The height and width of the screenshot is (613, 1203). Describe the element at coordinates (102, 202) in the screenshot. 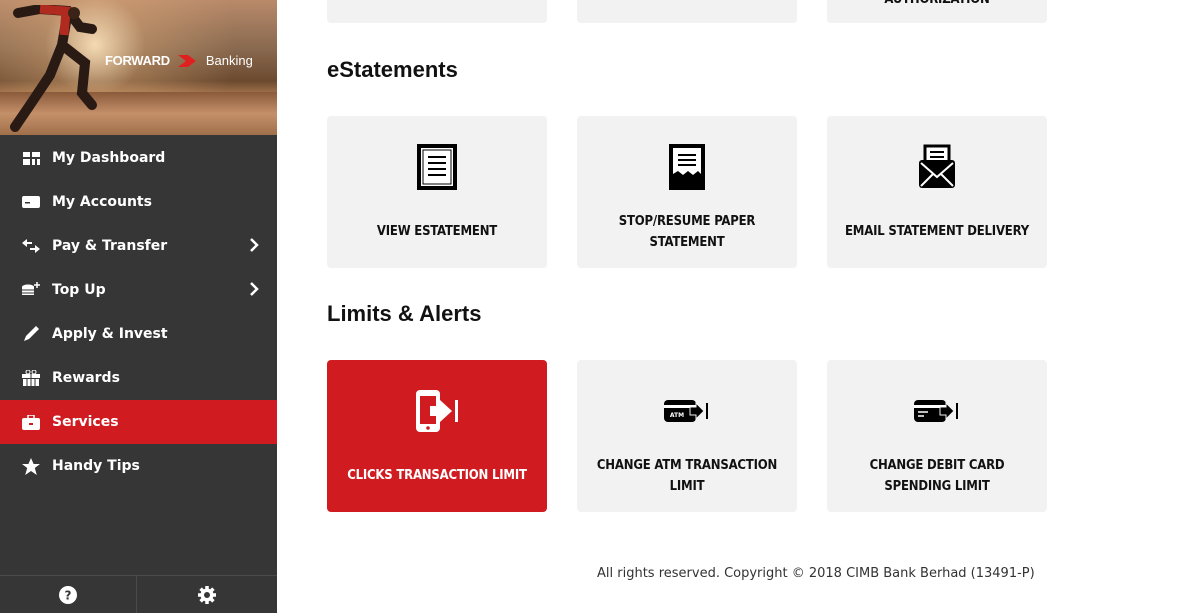

I see `sidebar-item-label: My Accounts` at that location.